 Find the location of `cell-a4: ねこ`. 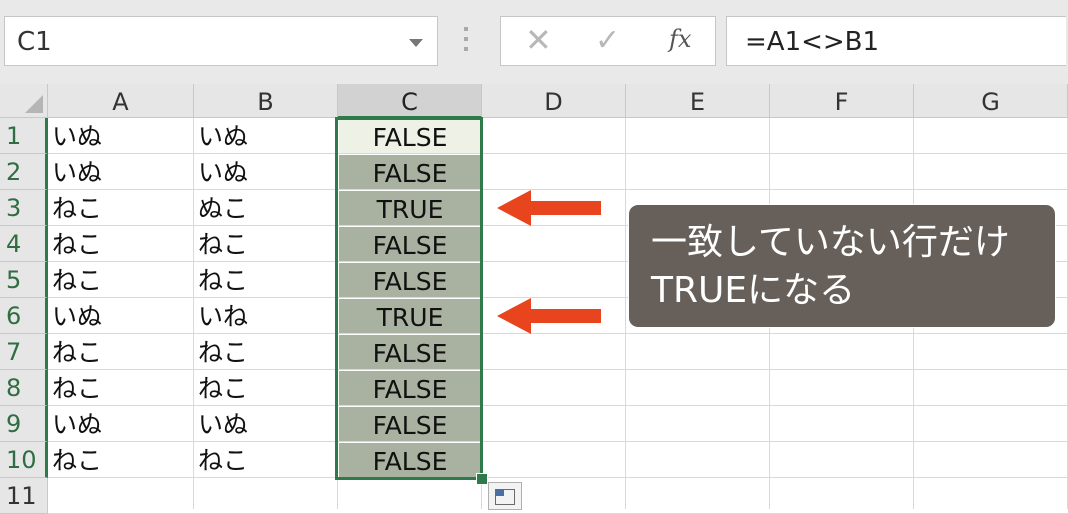

cell-a4: ねこ is located at coordinates (121, 244).